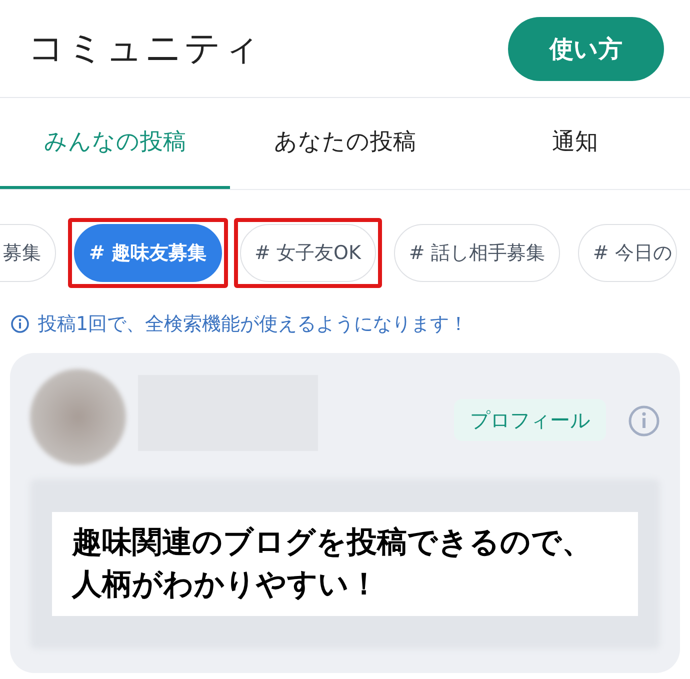 The height and width of the screenshot is (679, 690). Describe the element at coordinates (308, 253) in the screenshot. I see `hashtag-chip: # 女子友OK` at that location.